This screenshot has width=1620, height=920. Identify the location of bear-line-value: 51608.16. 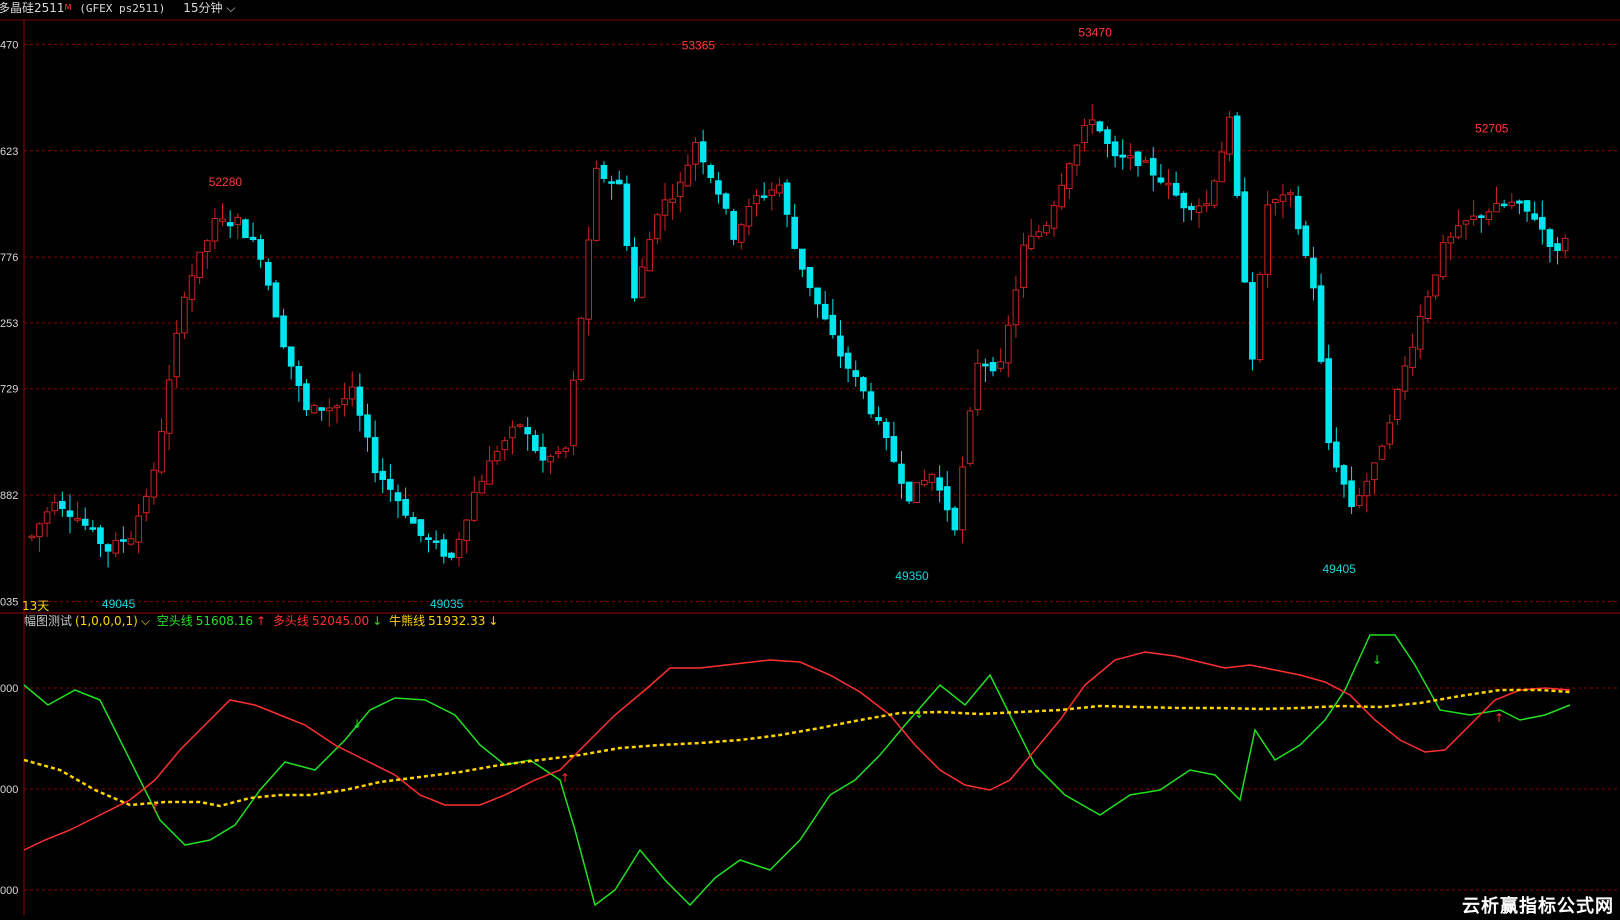
(224, 621).